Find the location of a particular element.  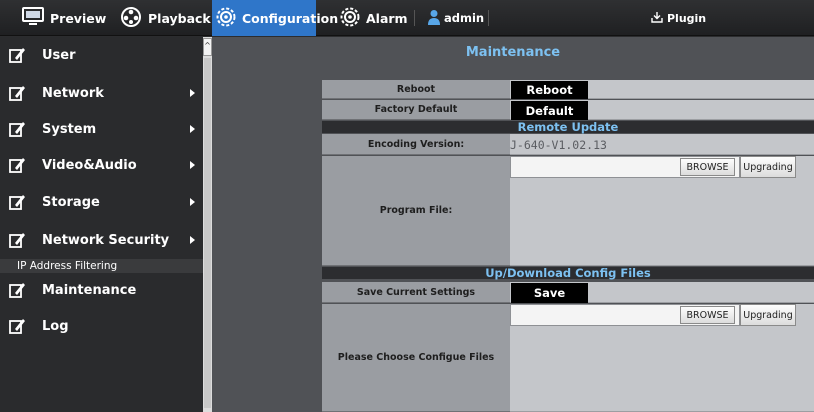

user-menu: admin is located at coordinates (456, 18).